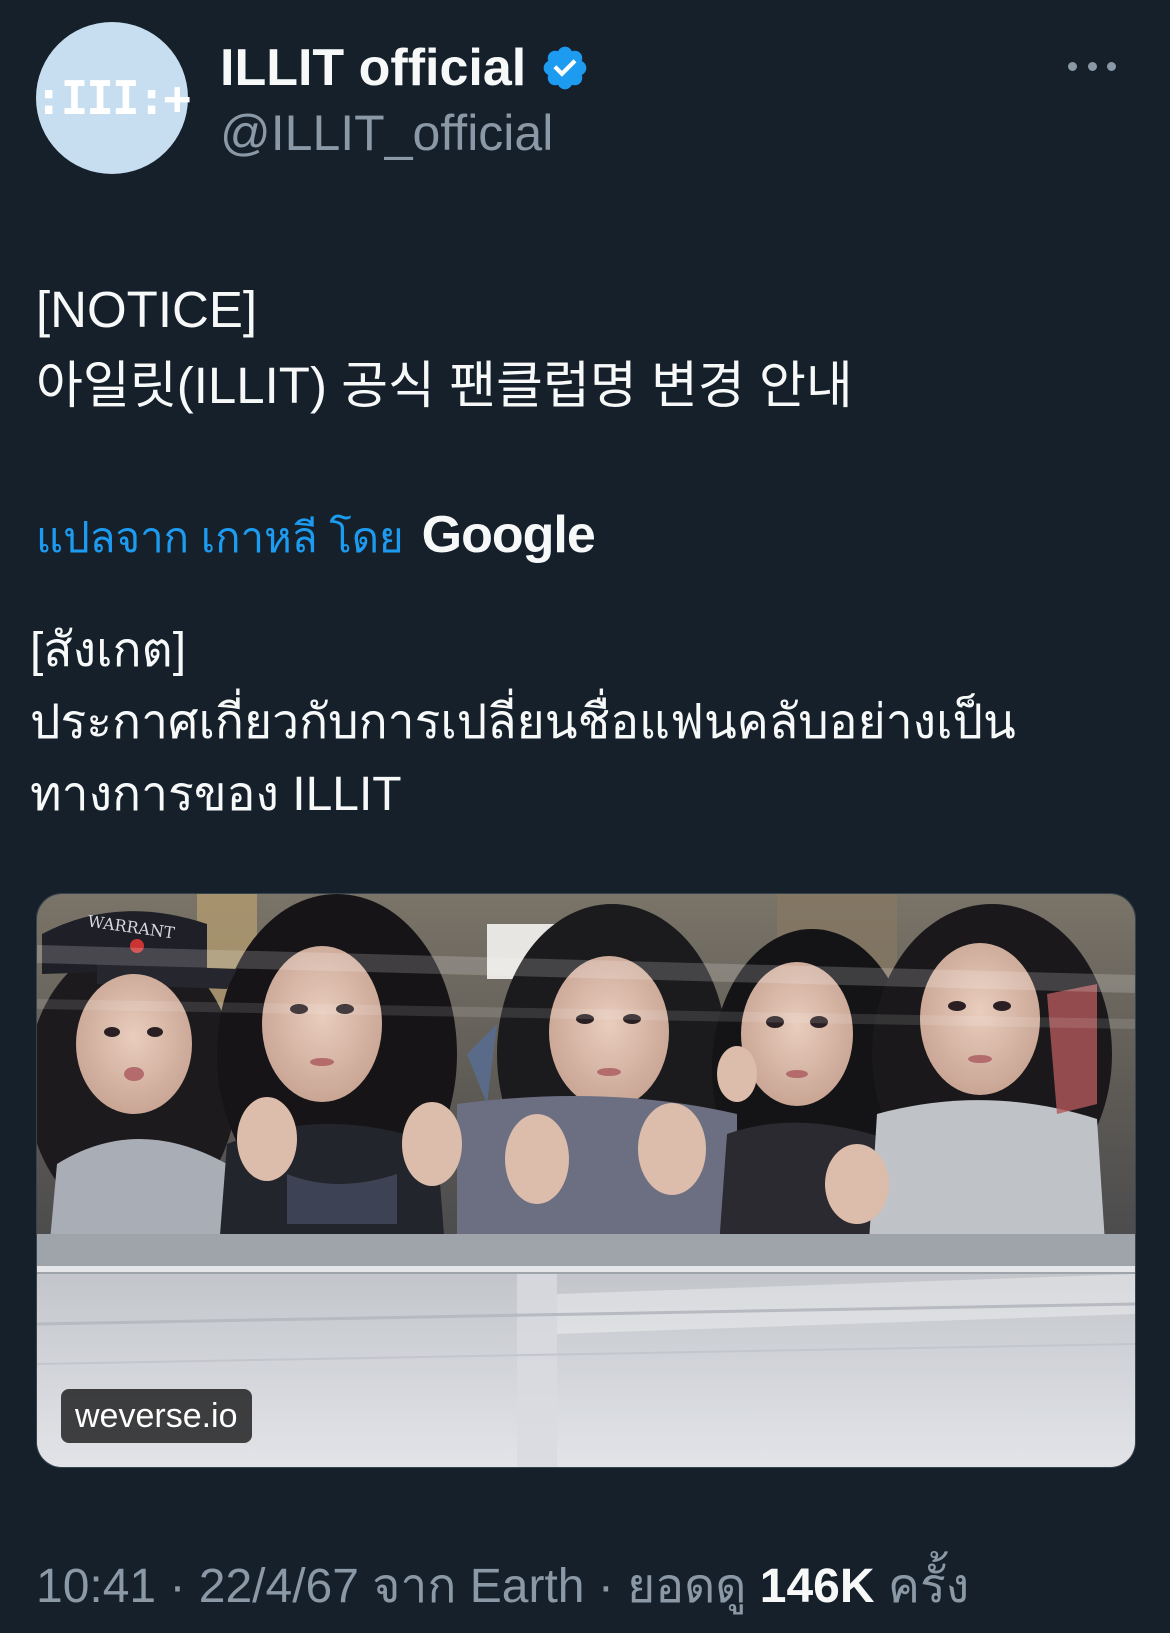  What do you see at coordinates (156, 1416) in the screenshot?
I see `domain-badge: weverse.io` at bounding box center [156, 1416].